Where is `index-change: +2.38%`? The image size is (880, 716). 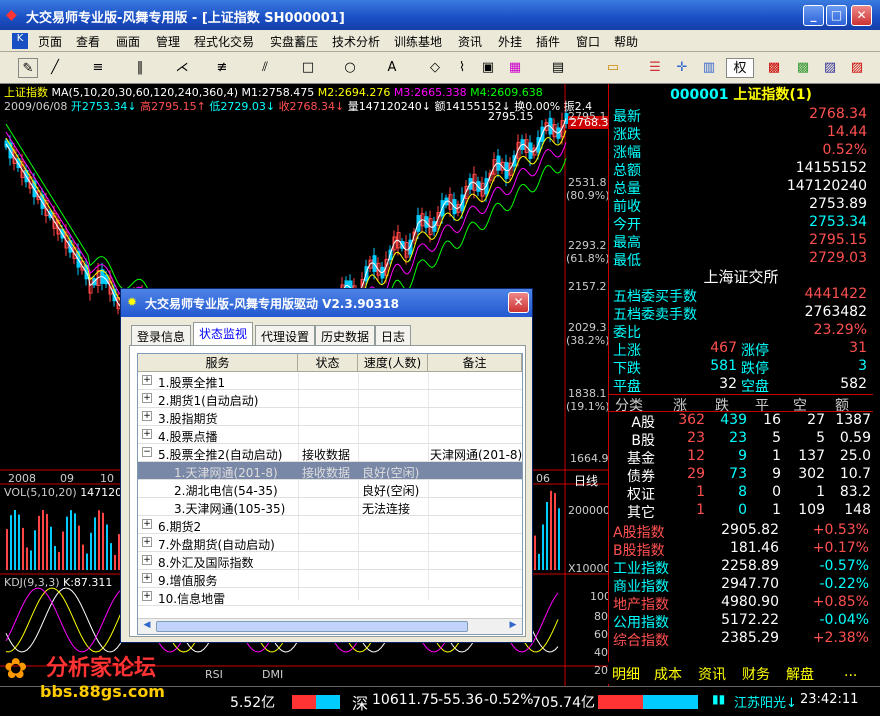 index-change: +2.38% is located at coordinates (840, 638).